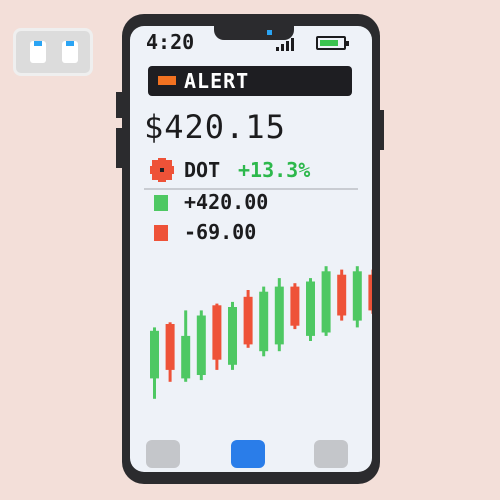  Describe the element at coordinates (163, 454) in the screenshot. I see `nav-left-button` at that location.